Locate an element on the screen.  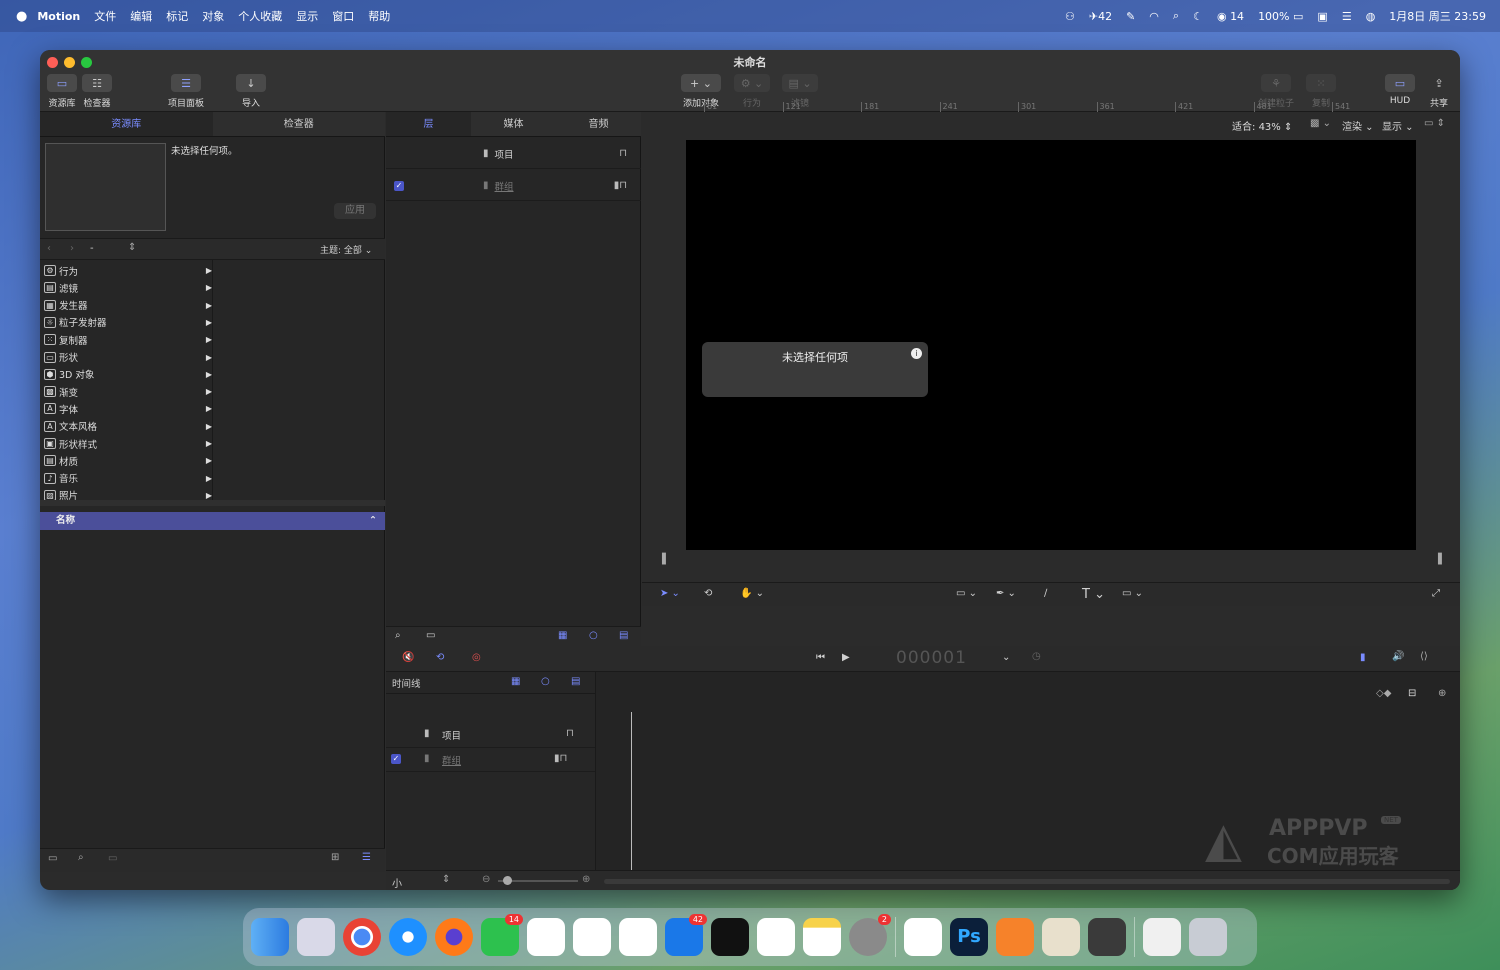
app-icon: ▣ is located at coordinates (1322, 16).